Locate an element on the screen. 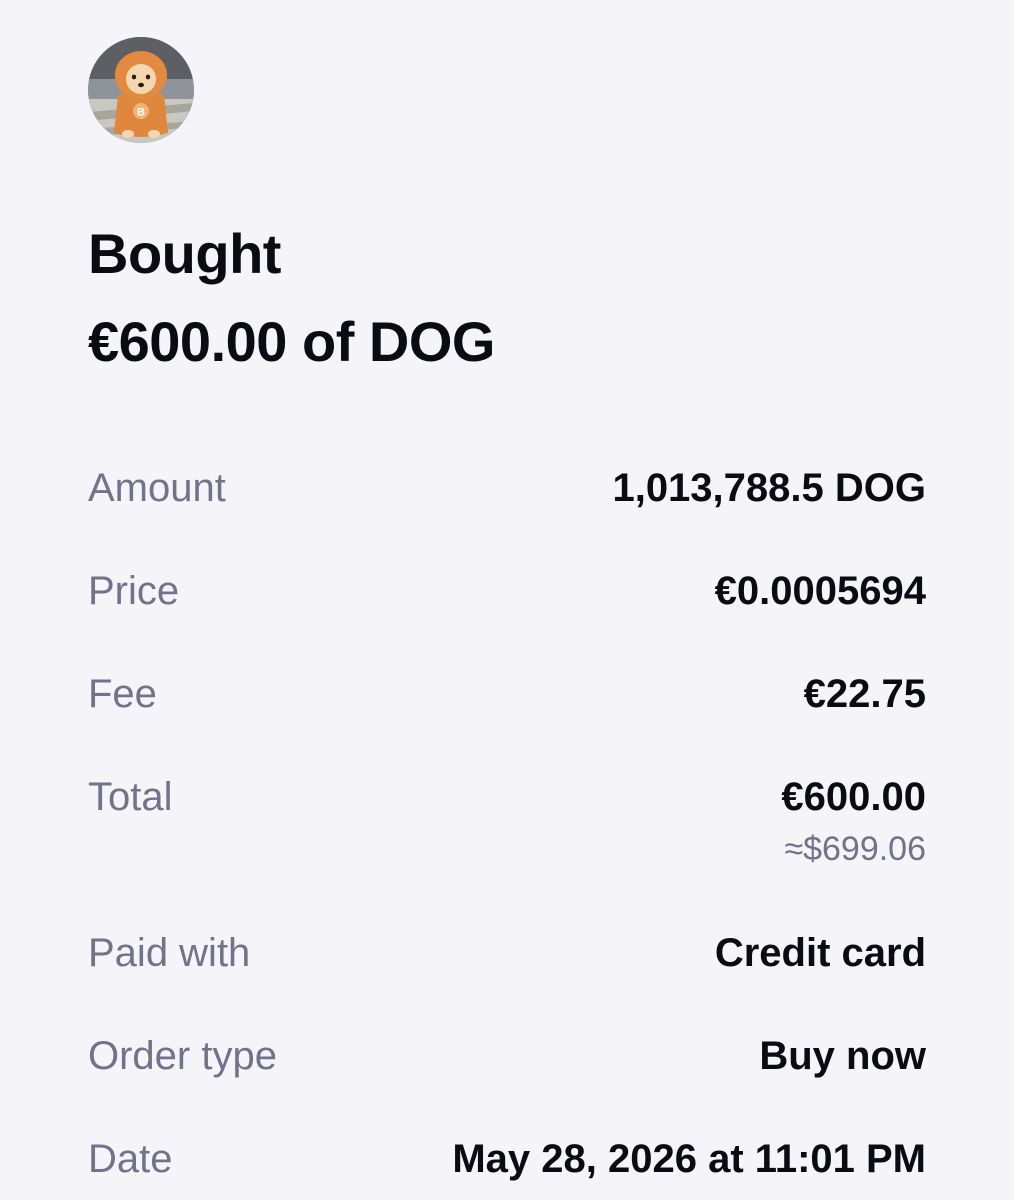  fee-label: Fee is located at coordinates (122, 694).